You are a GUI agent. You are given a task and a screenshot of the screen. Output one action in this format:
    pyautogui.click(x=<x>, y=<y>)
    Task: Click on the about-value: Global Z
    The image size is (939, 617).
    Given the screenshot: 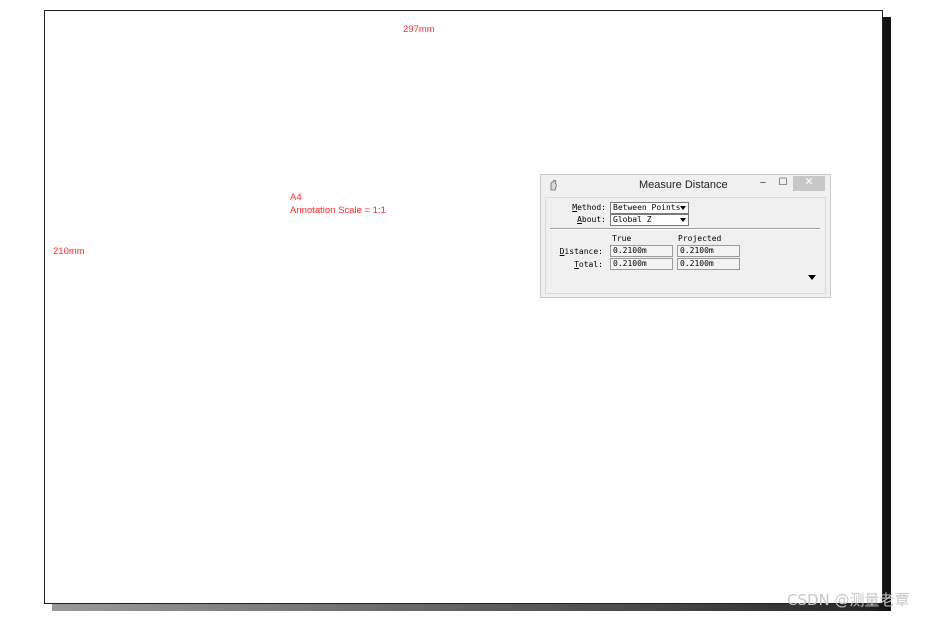 What is the action you would take?
    pyautogui.click(x=632, y=219)
    